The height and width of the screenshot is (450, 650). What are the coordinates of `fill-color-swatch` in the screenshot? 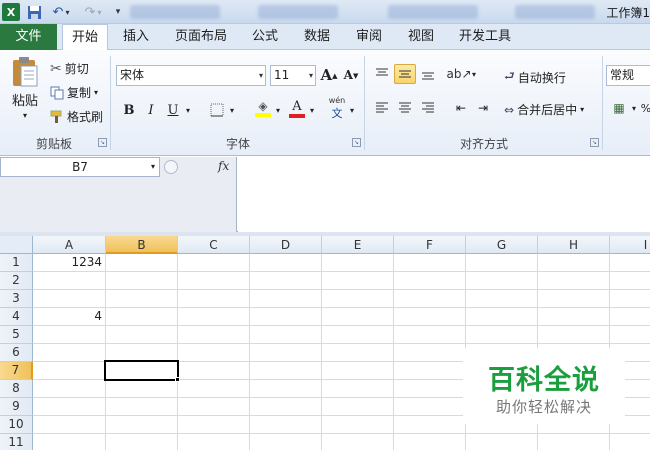 It's located at (263, 115).